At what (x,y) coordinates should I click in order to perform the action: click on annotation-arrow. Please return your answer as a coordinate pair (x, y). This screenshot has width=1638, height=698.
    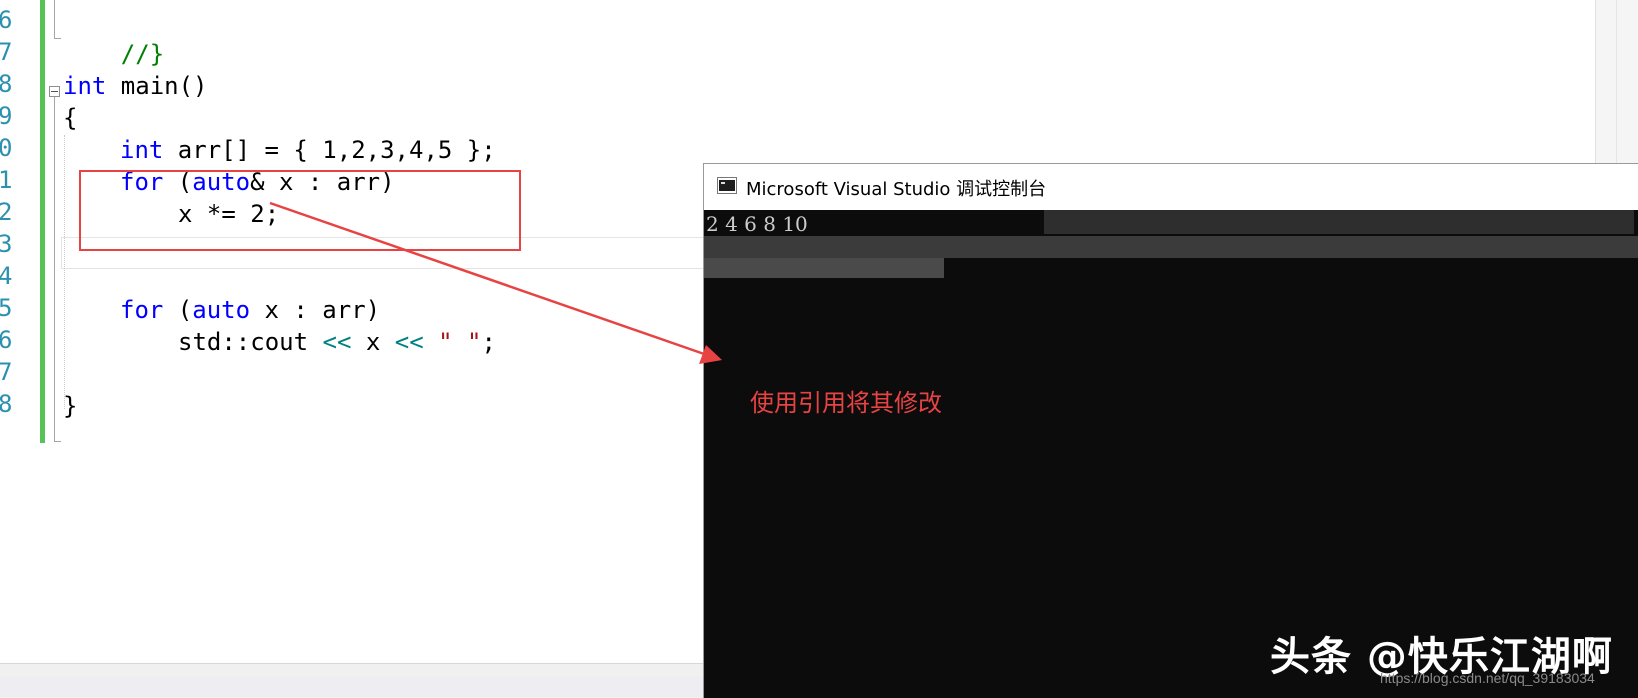
    Looking at the image, I should click on (495, 282).